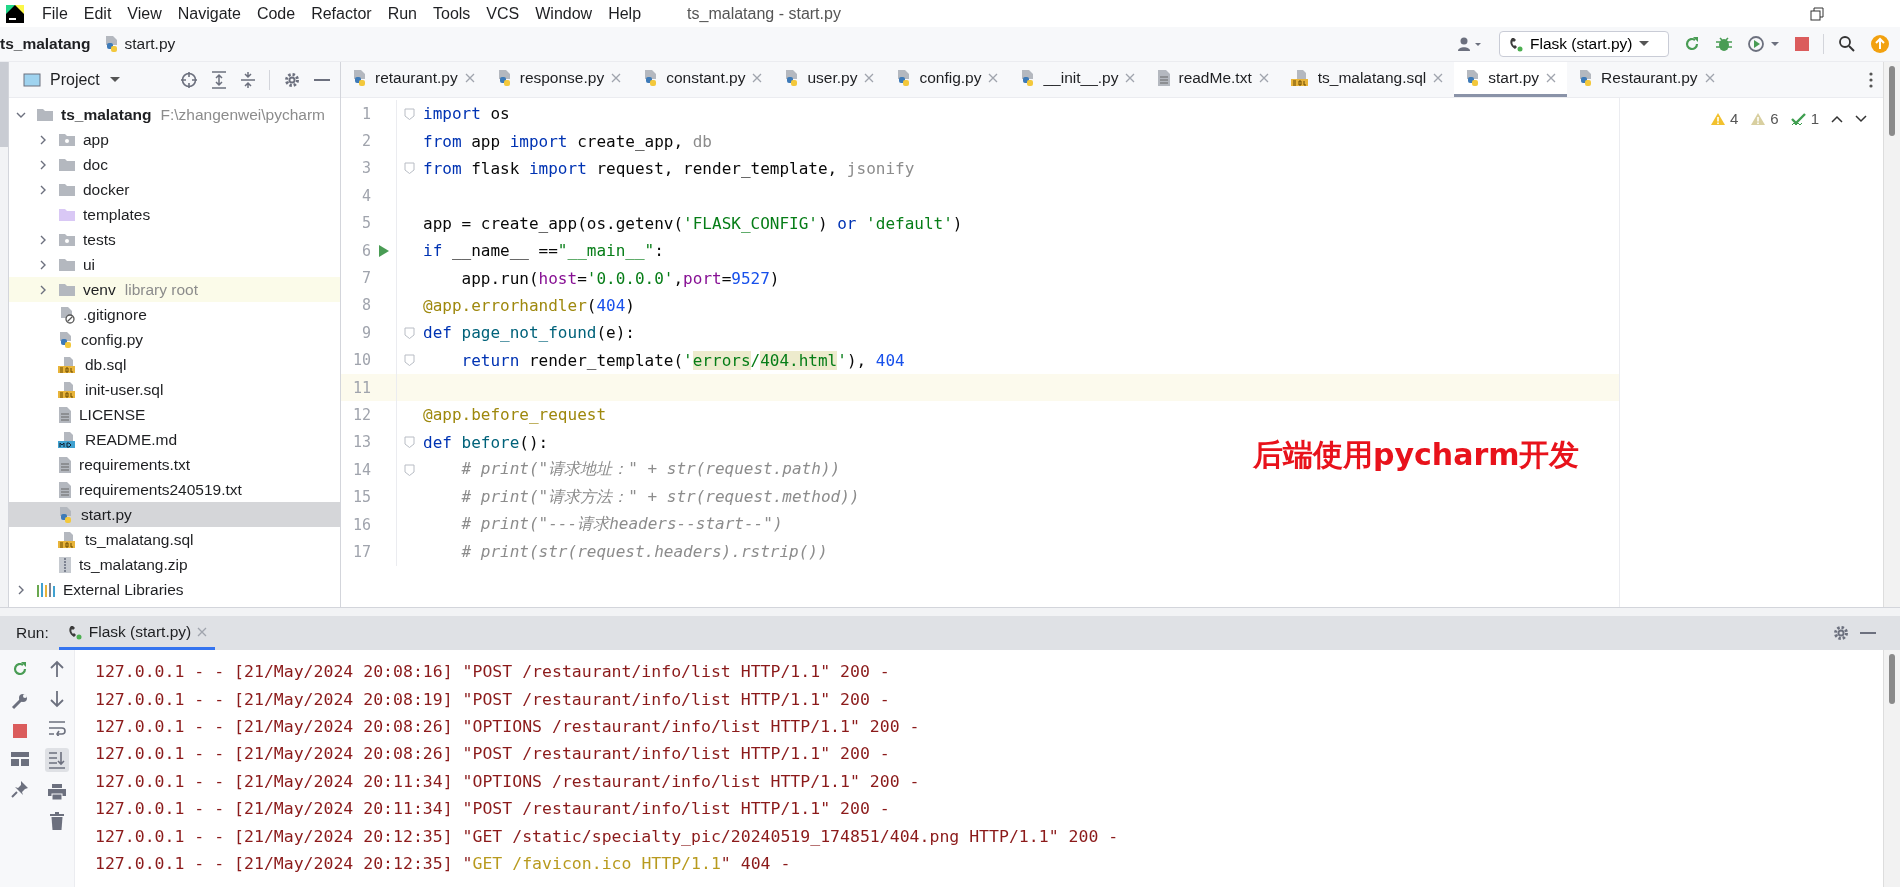 The width and height of the screenshot is (1900, 887). I want to click on editor-tab: retaurant.py, so click(413, 79).